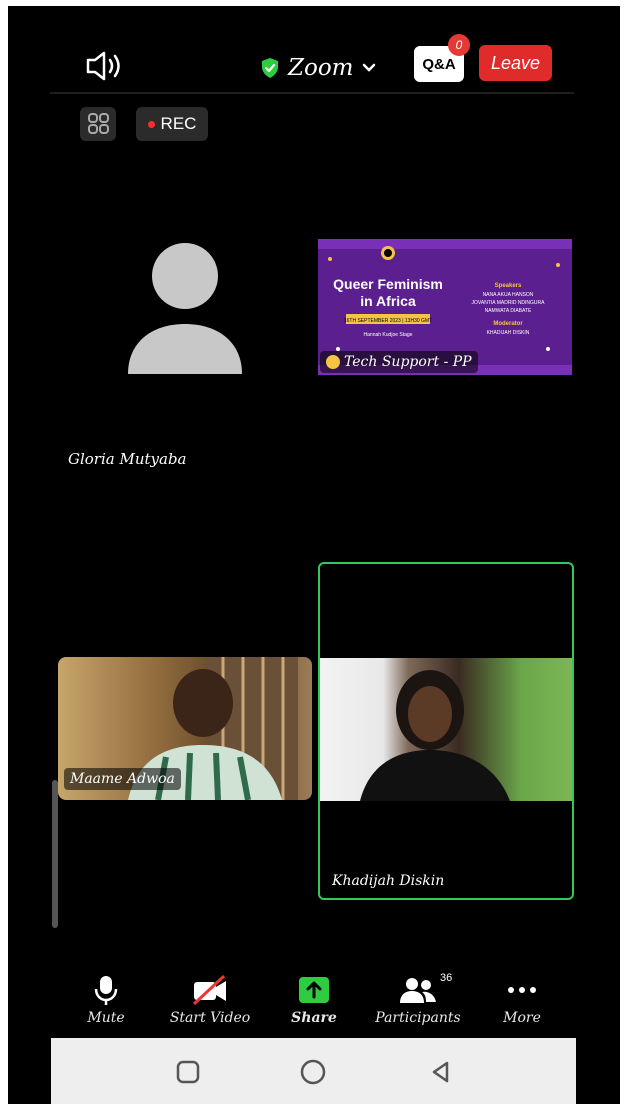 The image size is (626, 1109). I want to click on chevron-down-icon, so click(368, 67).